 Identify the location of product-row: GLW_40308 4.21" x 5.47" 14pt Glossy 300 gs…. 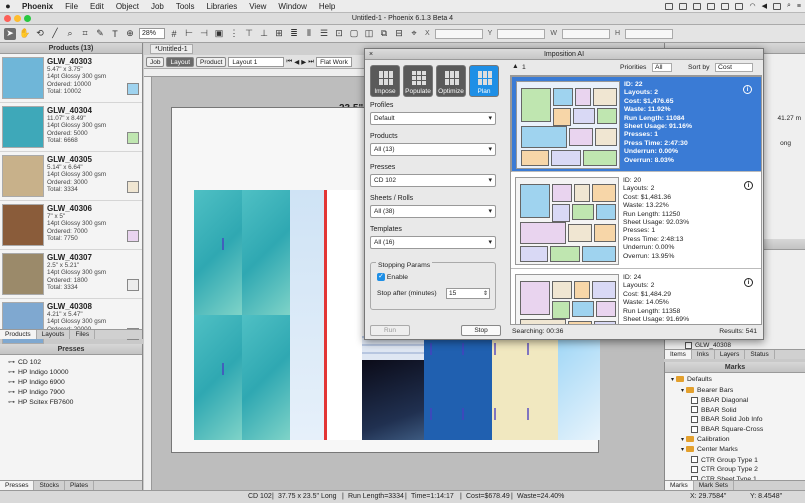
(71, 323).